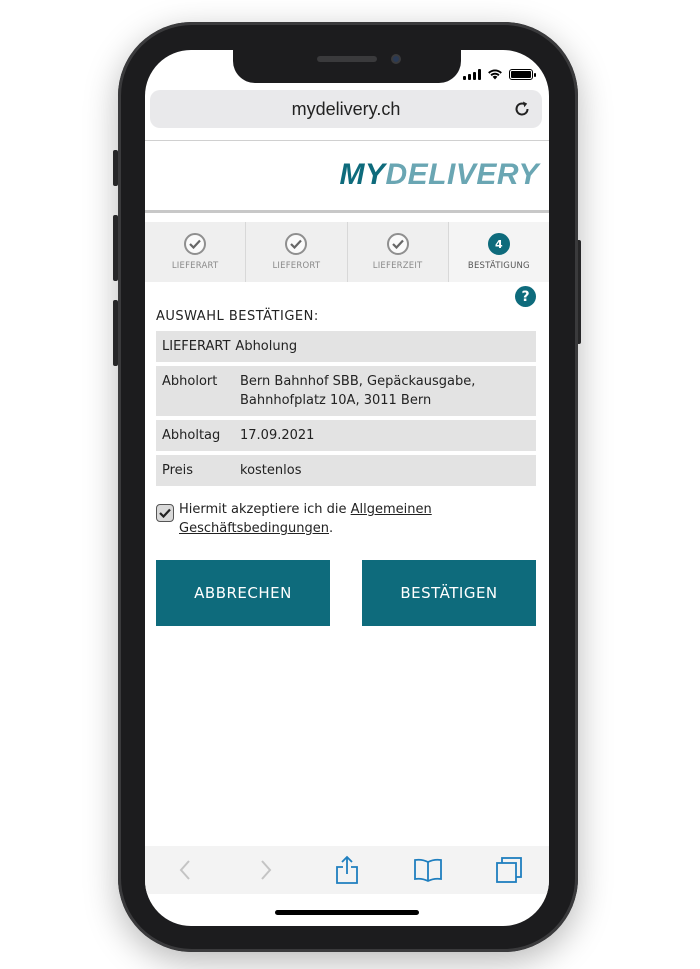  I want to click on speaker, so click(347, 59).